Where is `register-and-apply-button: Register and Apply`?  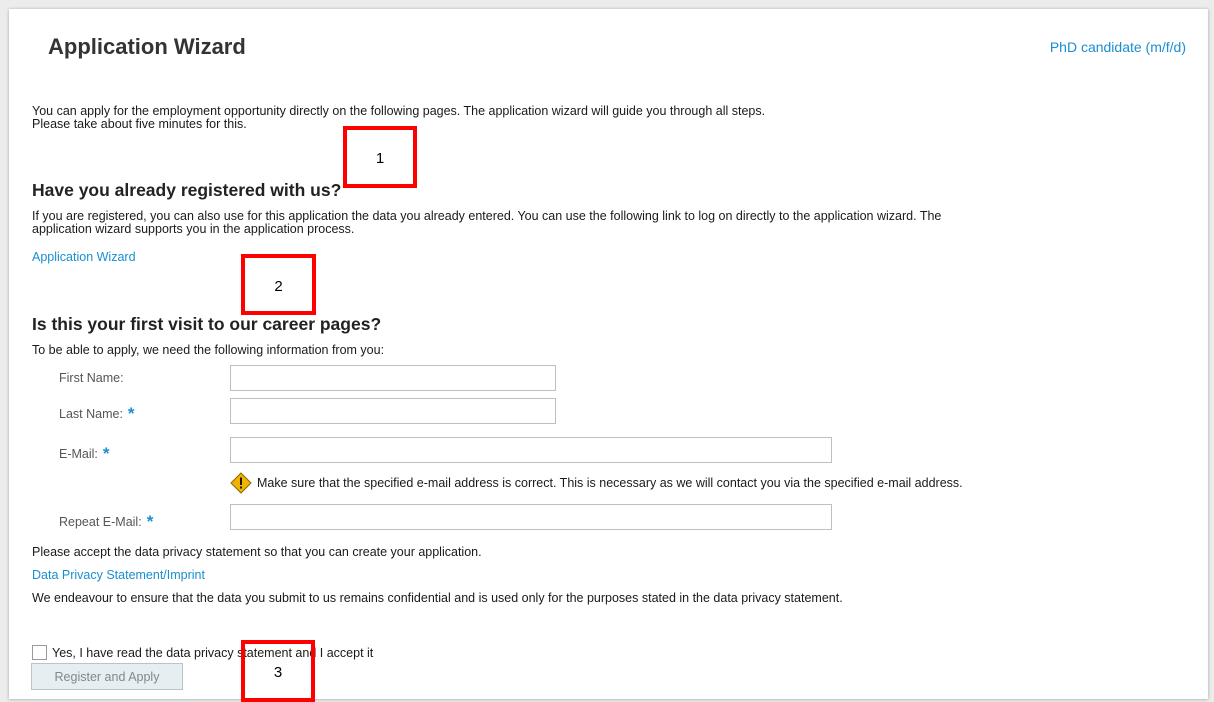
register-and-apply-button: Register and Apply is located at coordinates (107, 676).